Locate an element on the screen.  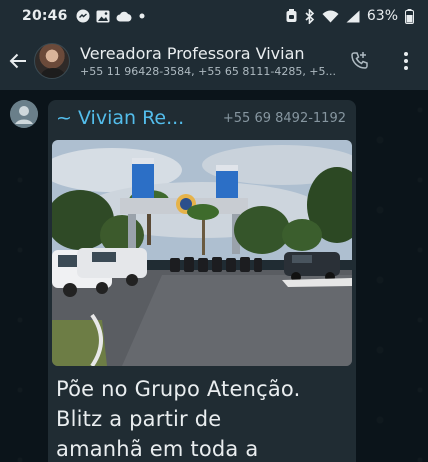
facebook-messenger-icon is located at coordinates (83, 16).